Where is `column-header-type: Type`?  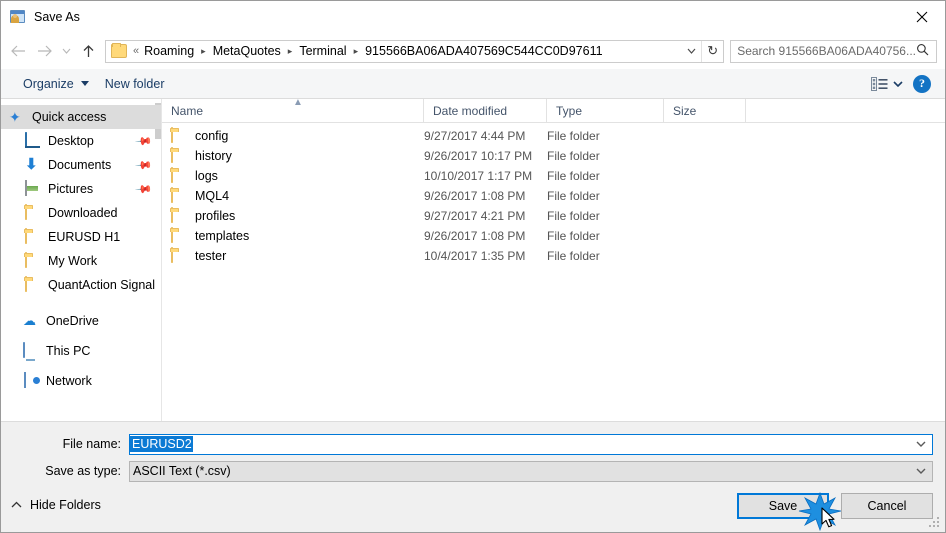 column-header-type: Type is located at coordinates (605, 110).